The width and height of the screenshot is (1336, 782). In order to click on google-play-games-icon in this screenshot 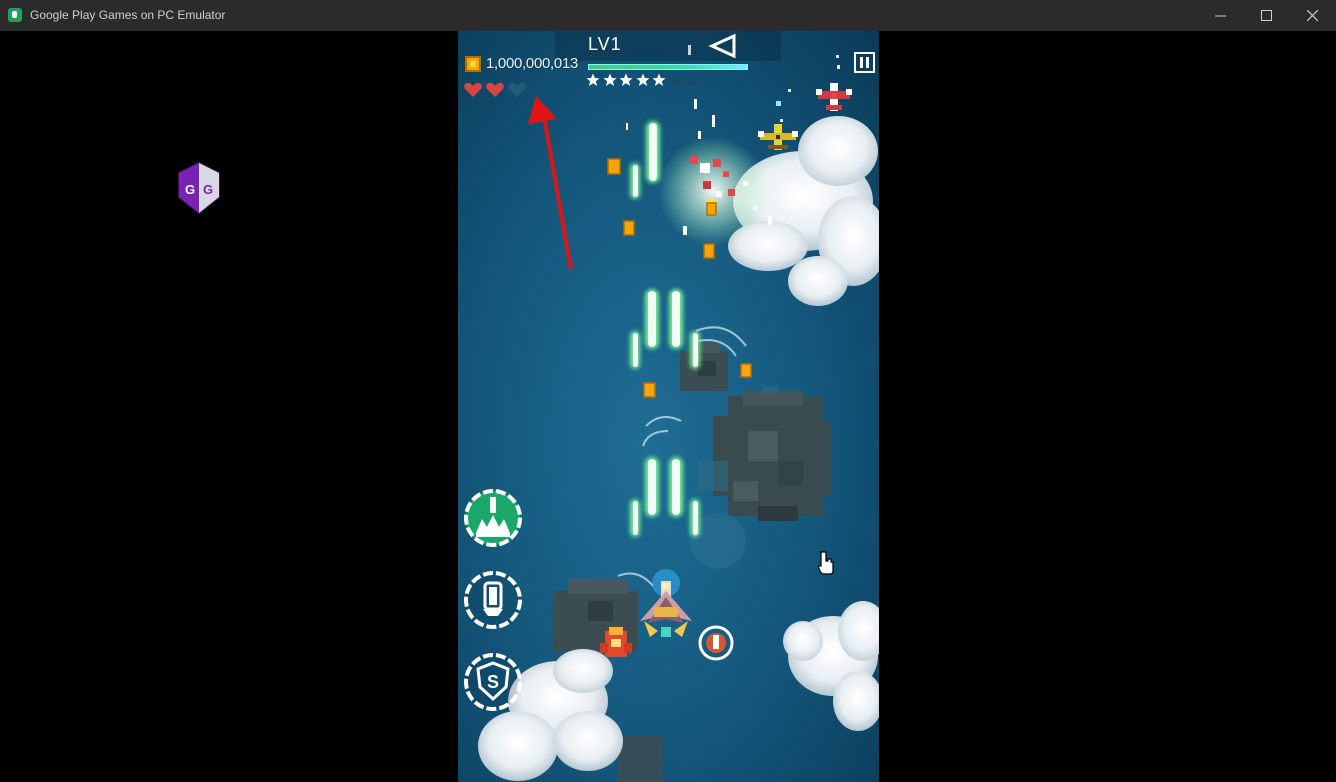, I will do `click(15, 15)`.